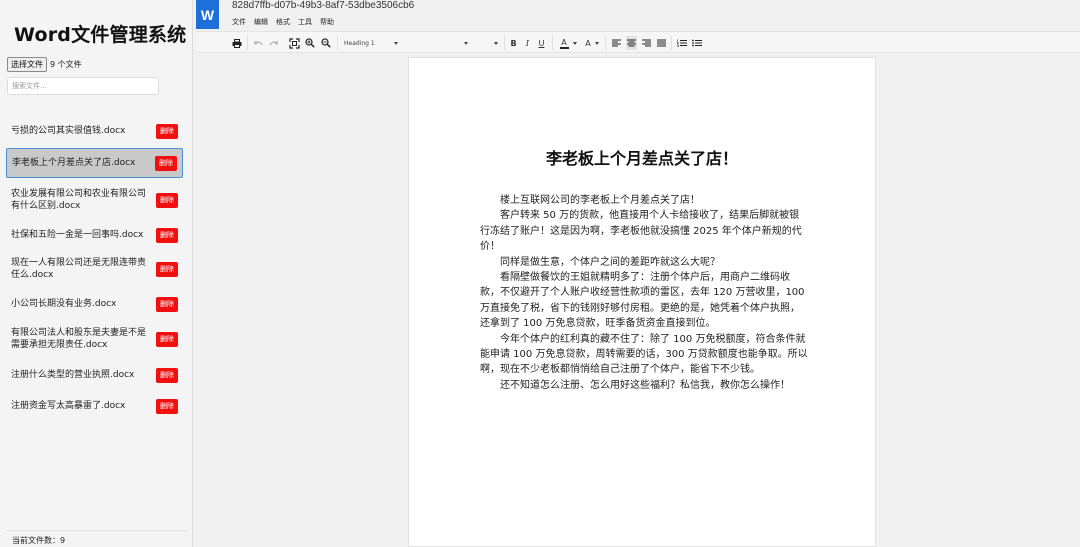  Describe the element at coordinates (438, 43) in the screenshot. I see `font-family-select` at that location.